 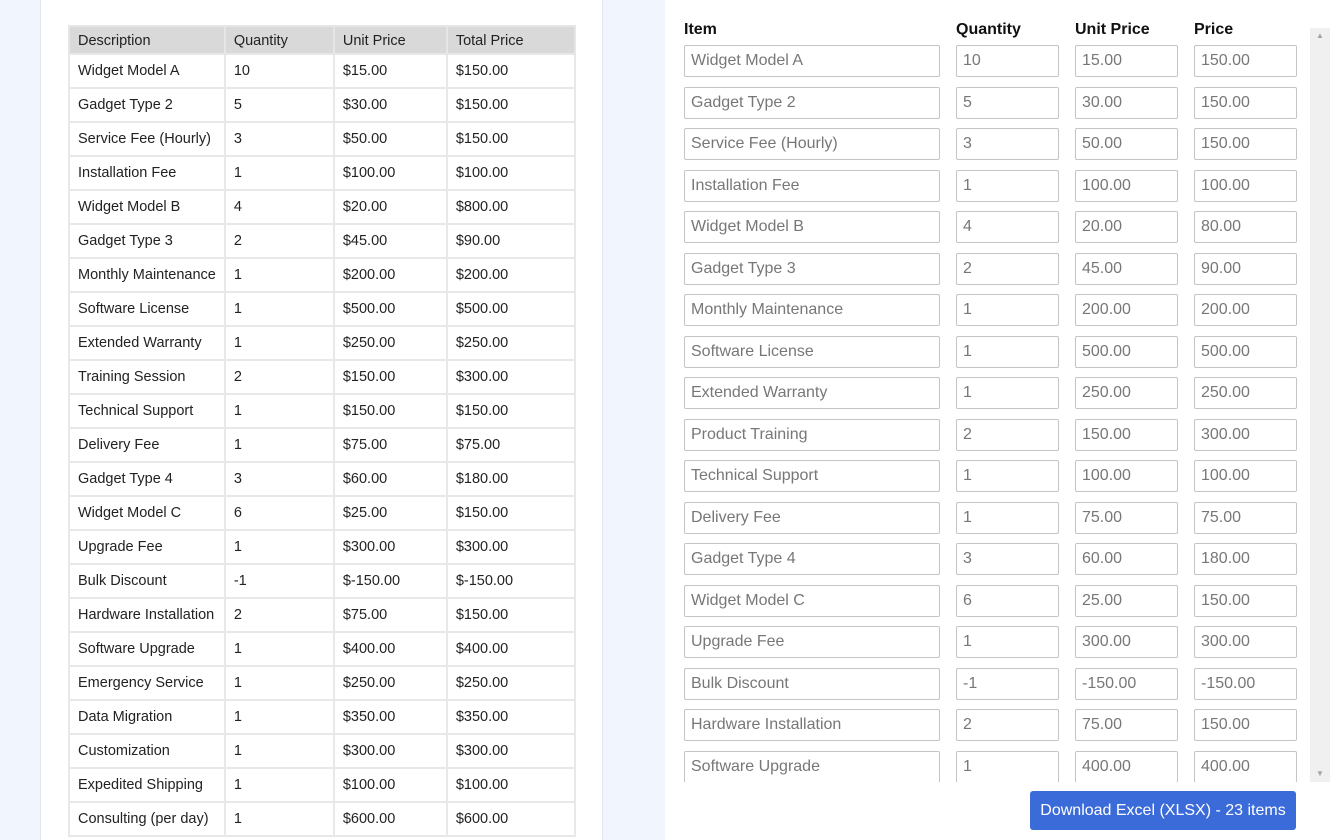 What do you see at coordinates (1320, 36) in the screenshot?
I see `scroll-up-arrow-icon: ▲` at bounding box center [1320, 36].